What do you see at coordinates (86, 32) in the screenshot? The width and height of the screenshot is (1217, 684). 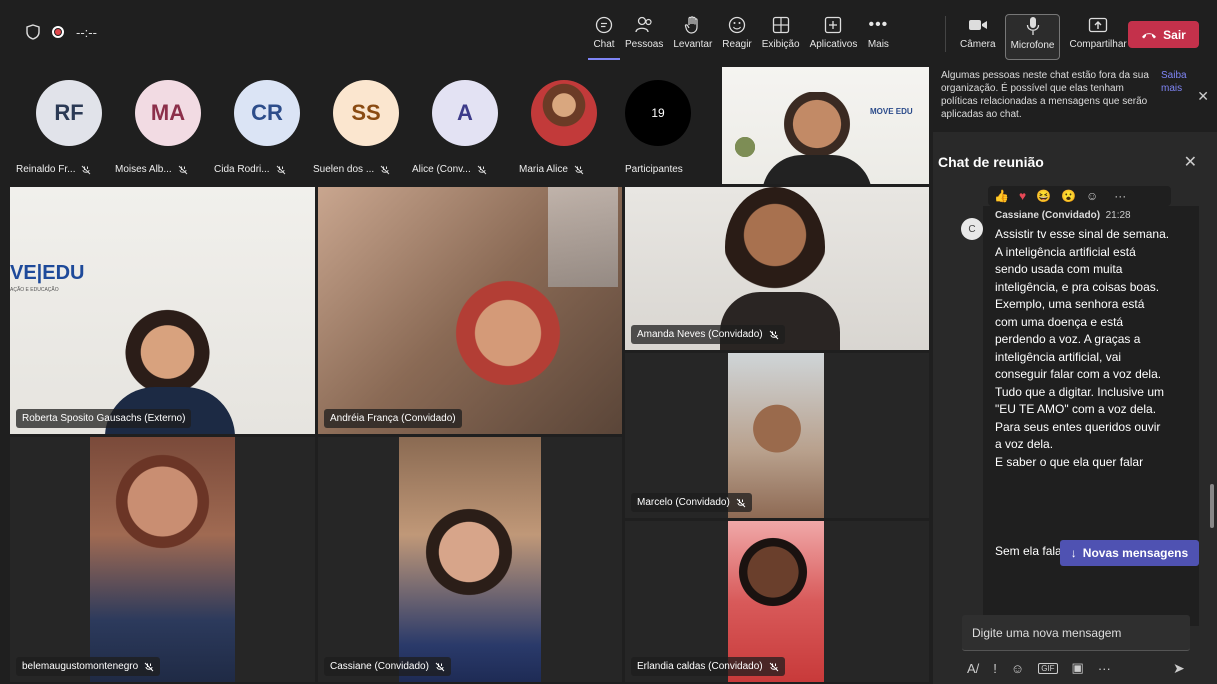 I see `meeting-timer: --:--` at bounding box center [86, 32].